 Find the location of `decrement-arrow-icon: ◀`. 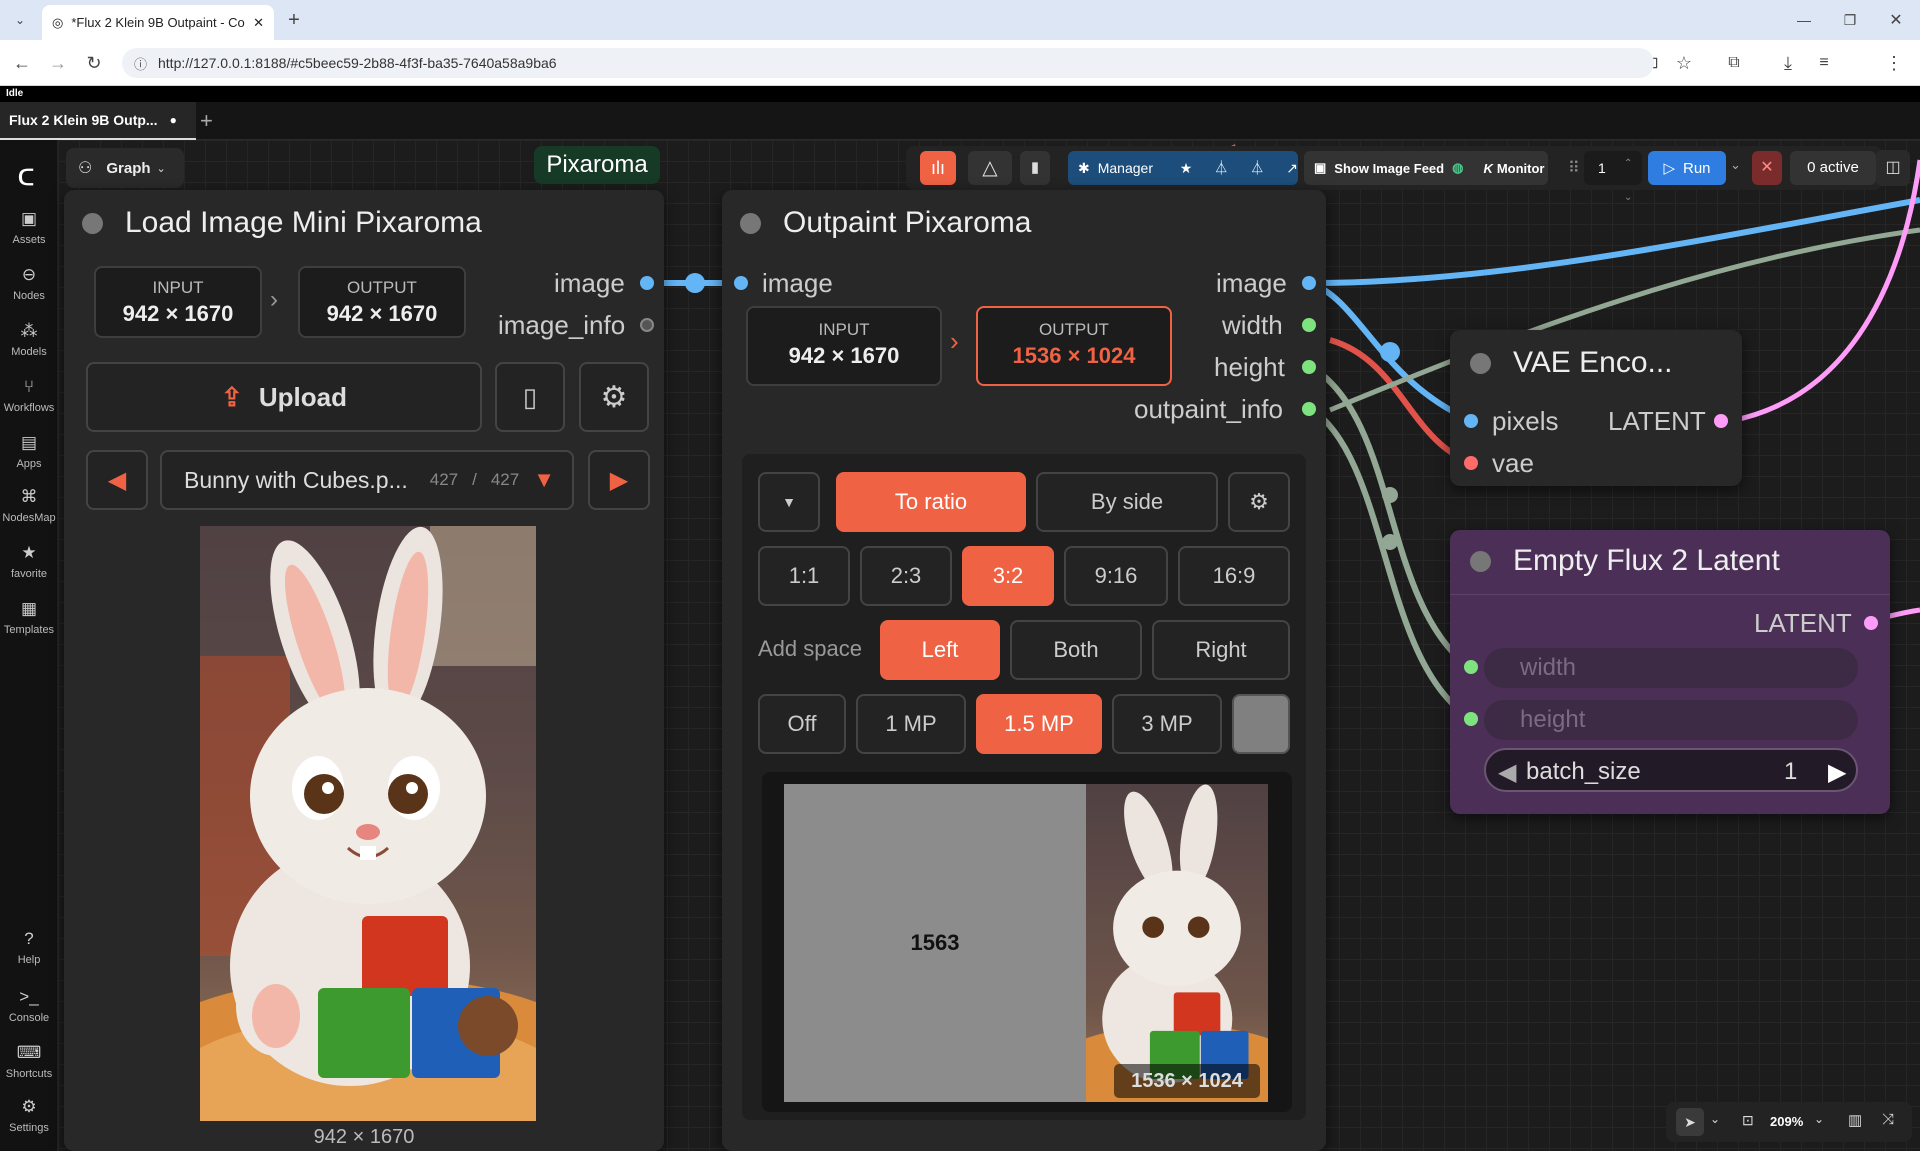

decrement-arrow-icon: ◀ is located at coordinates (1507, 772).